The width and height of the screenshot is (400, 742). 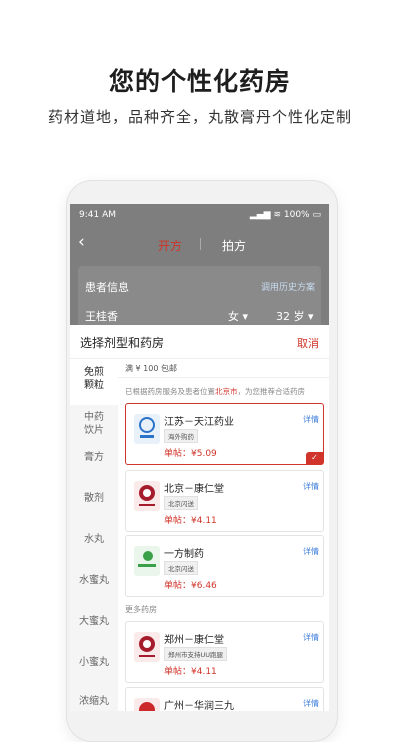 I want to click on huarun-logo-icon, so click(x=147, y=706).